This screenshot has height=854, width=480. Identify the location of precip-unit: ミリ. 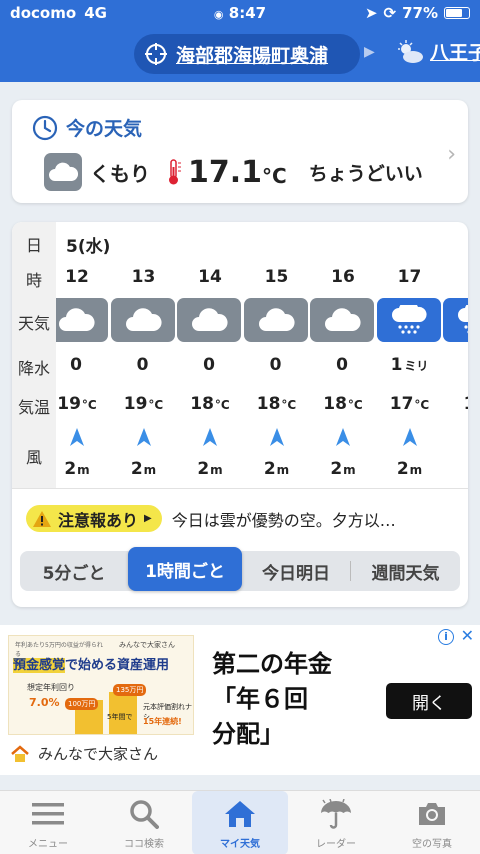
(416, 366).